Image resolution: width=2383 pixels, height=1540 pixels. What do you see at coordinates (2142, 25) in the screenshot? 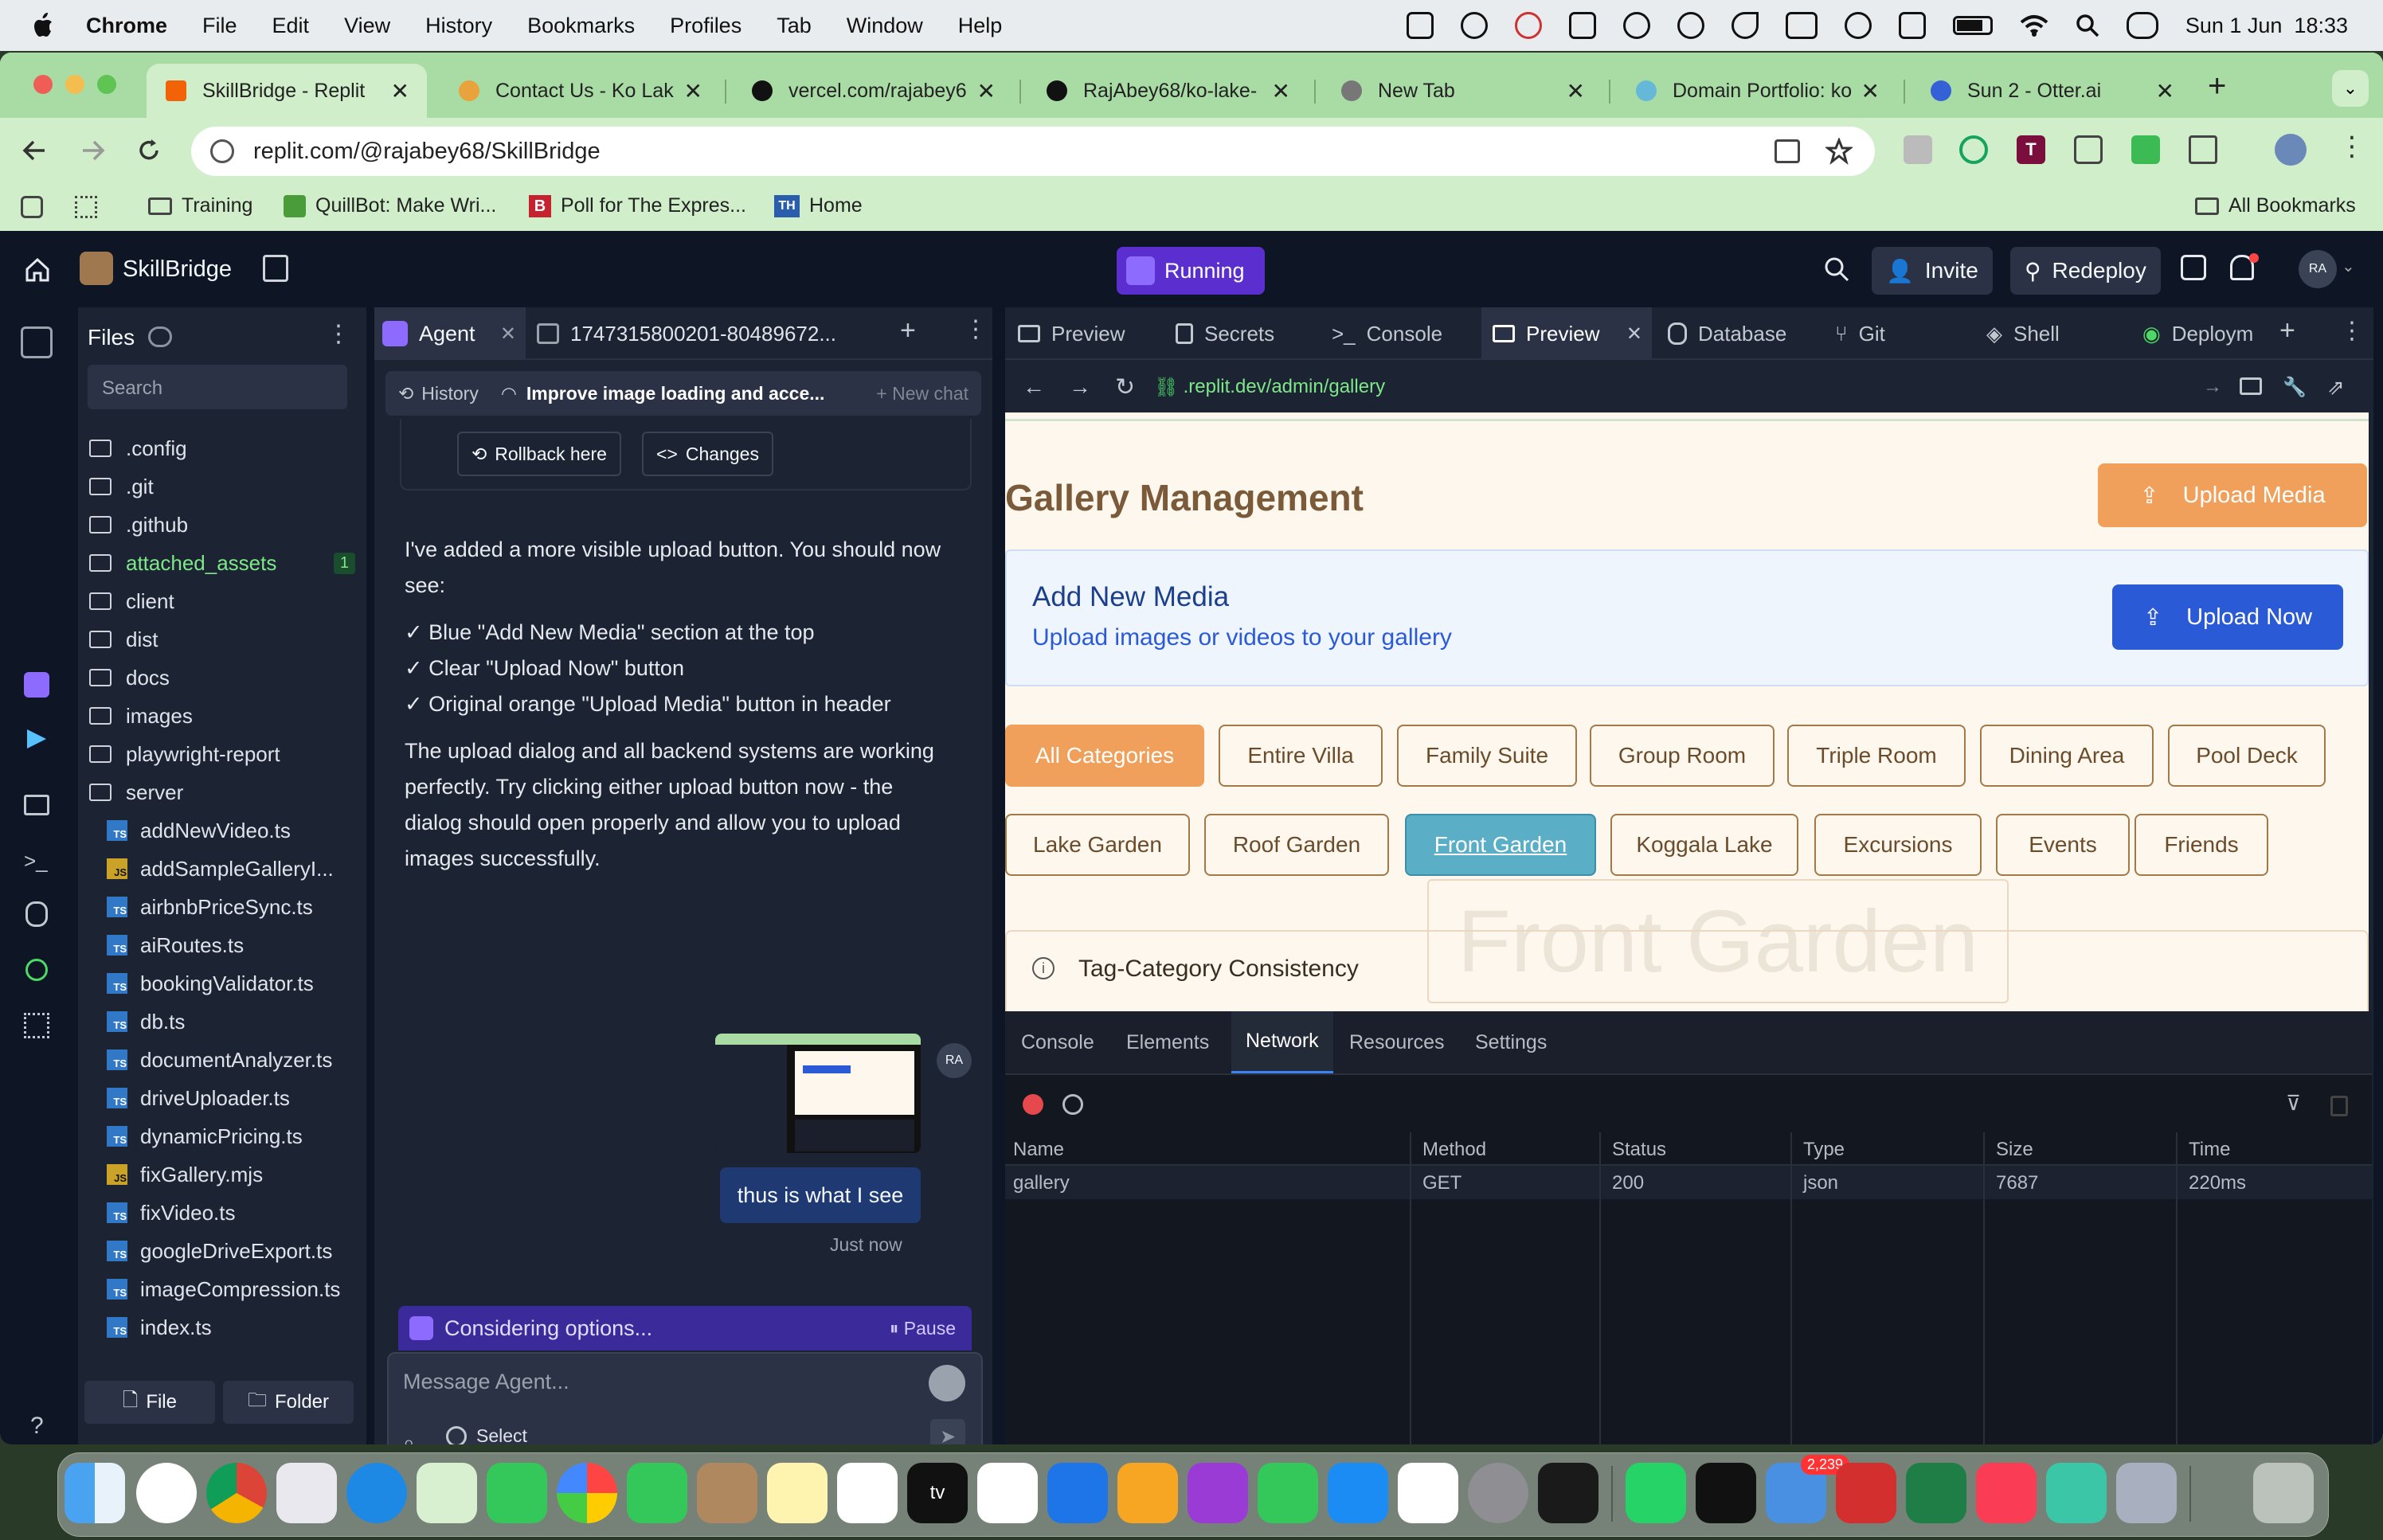
I see `control-center-icon` at bounding box center [2142, 25].